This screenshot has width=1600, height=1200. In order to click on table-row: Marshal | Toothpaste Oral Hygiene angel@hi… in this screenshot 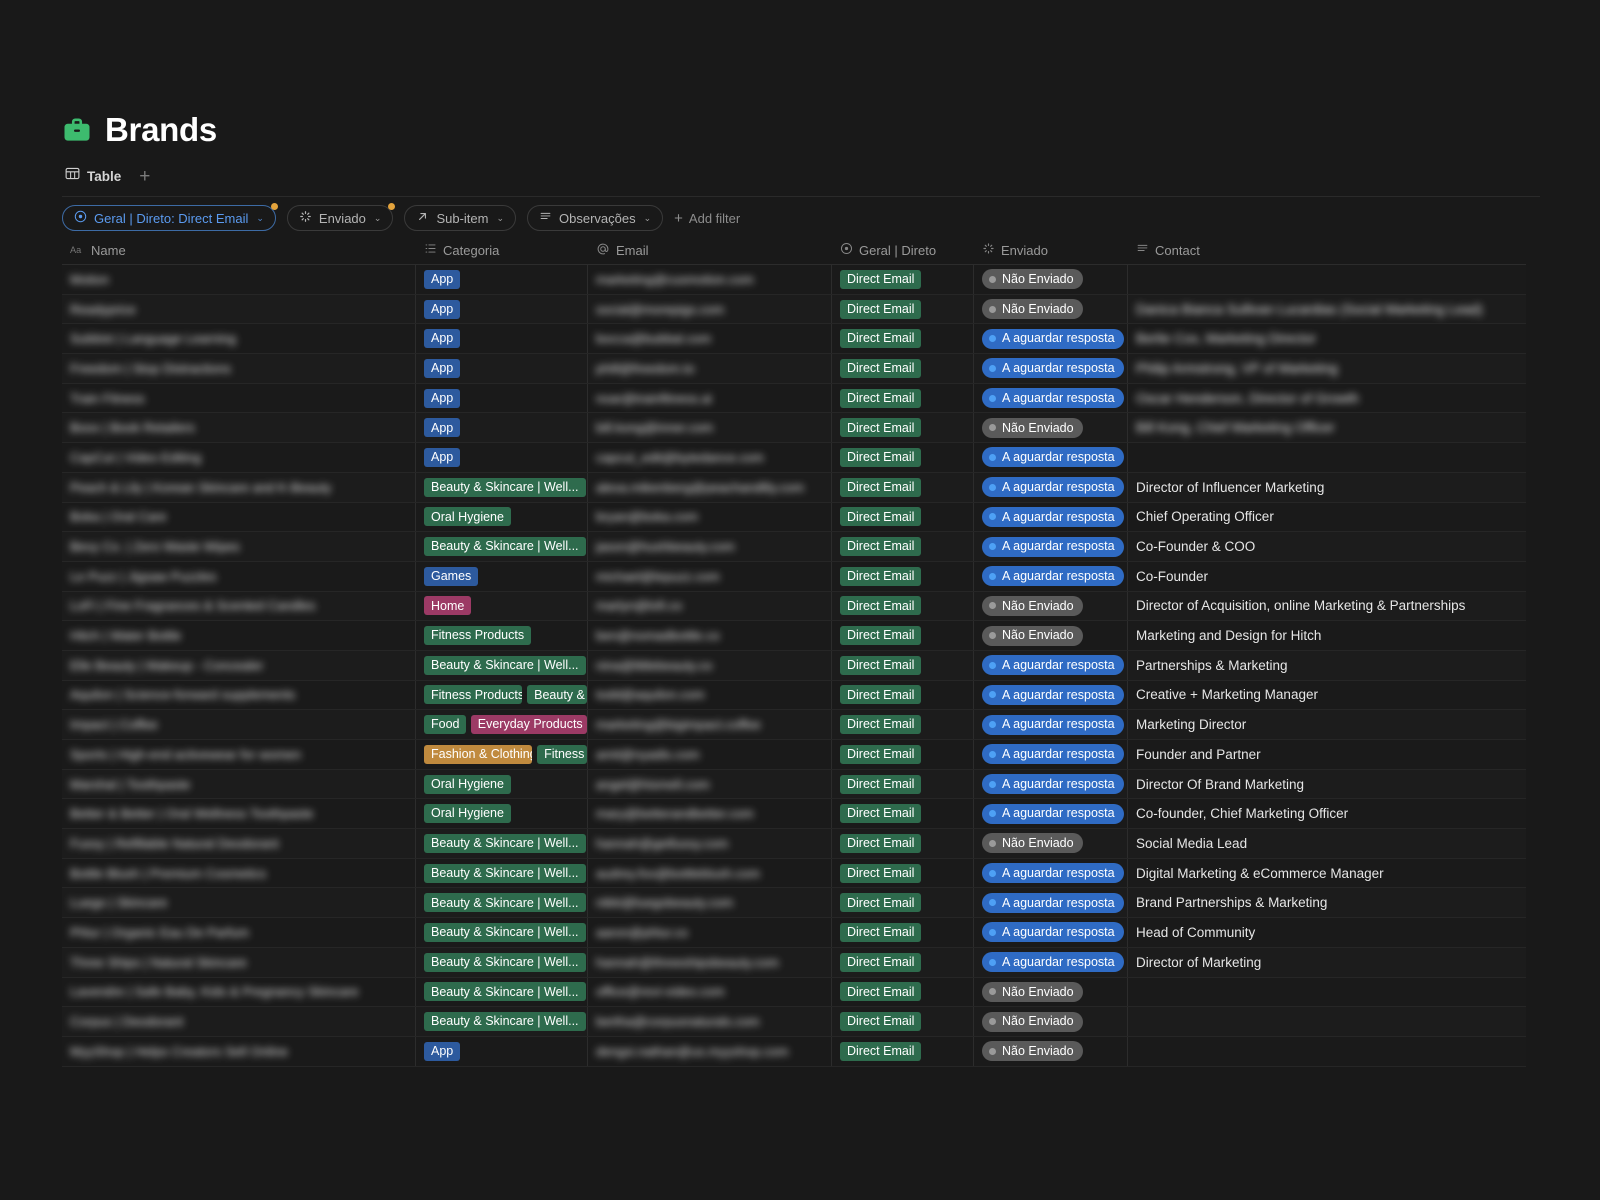, I will do `click(794, 784)`.